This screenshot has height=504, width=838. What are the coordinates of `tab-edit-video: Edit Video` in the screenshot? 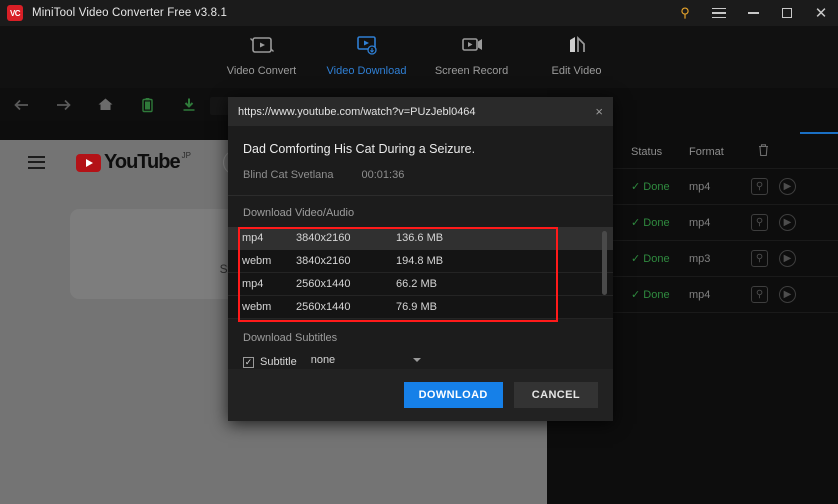 It's located at (576, 54).